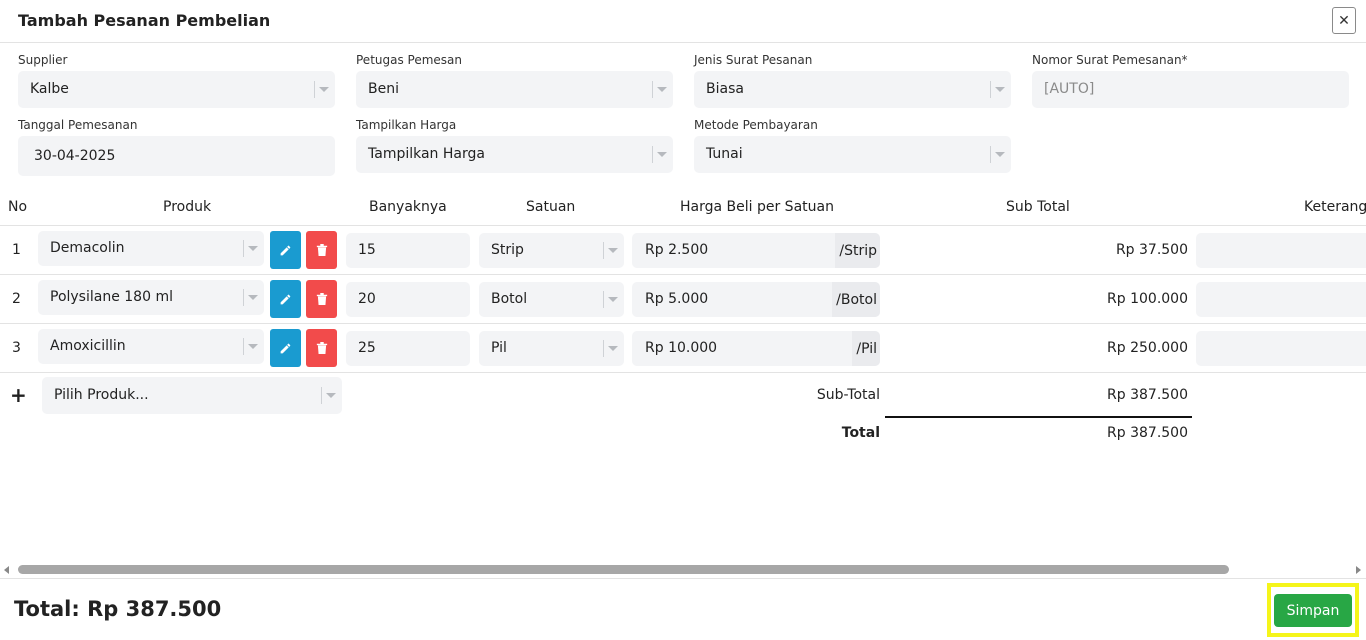 This screenshot has width=1366, height=640. What do you see at coordinates (151, 346) in the screenshot?
I see `product-select: Amoxicillin` at bounding box center [151, 346].